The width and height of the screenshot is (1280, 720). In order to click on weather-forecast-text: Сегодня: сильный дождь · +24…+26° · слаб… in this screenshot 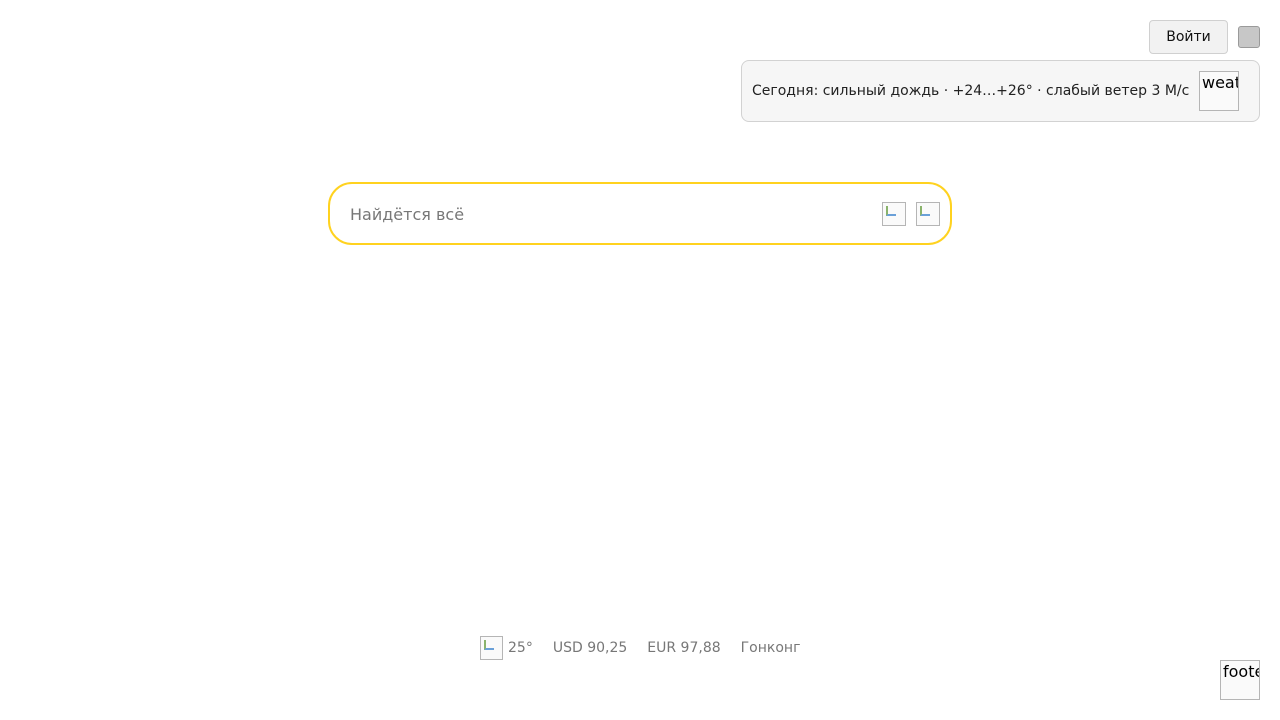, I will do `click(971, 91)`.